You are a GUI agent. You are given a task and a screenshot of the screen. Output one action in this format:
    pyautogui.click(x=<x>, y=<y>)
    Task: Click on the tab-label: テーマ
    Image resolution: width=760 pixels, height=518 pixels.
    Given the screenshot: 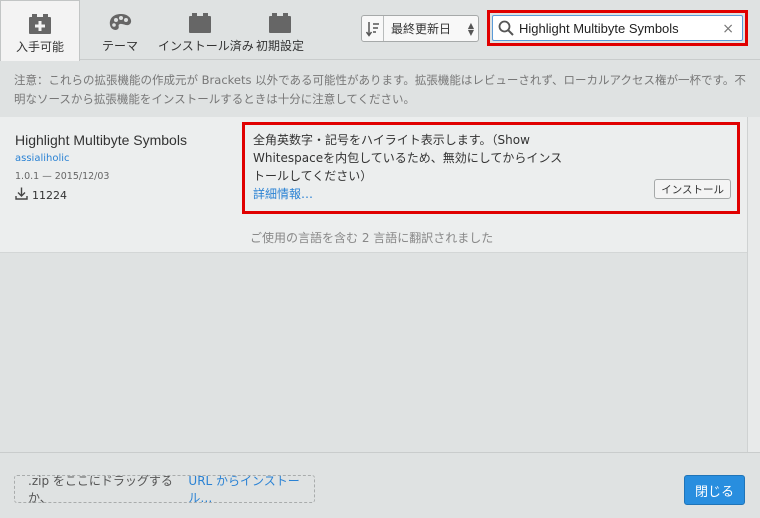 What is the action you would take?
    pyautogui.click(x=119, y=46)
    